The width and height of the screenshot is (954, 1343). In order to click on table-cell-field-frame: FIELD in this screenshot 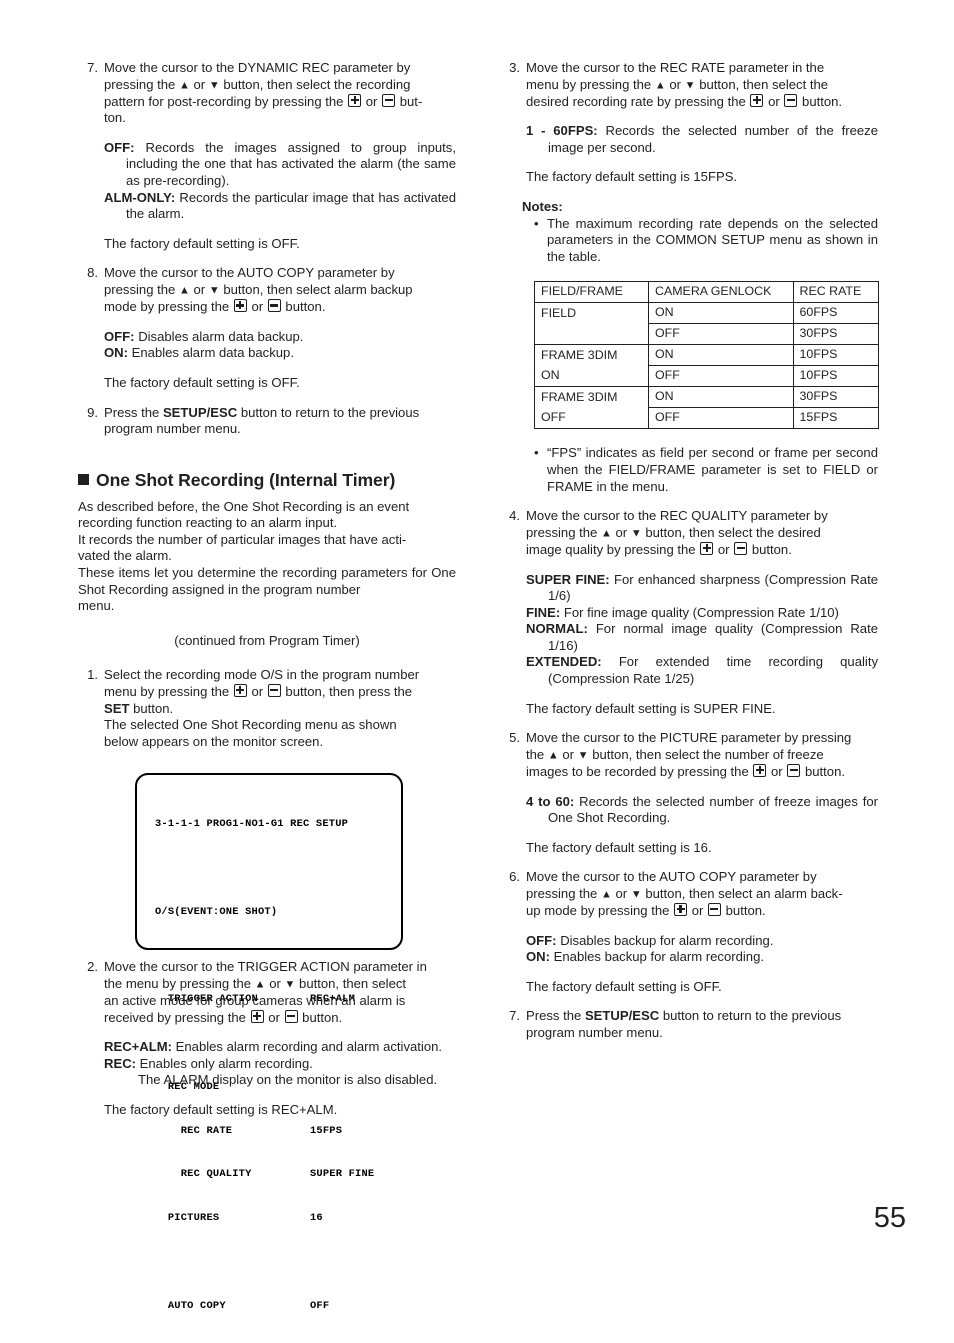, I will do `click(591, 313)`.